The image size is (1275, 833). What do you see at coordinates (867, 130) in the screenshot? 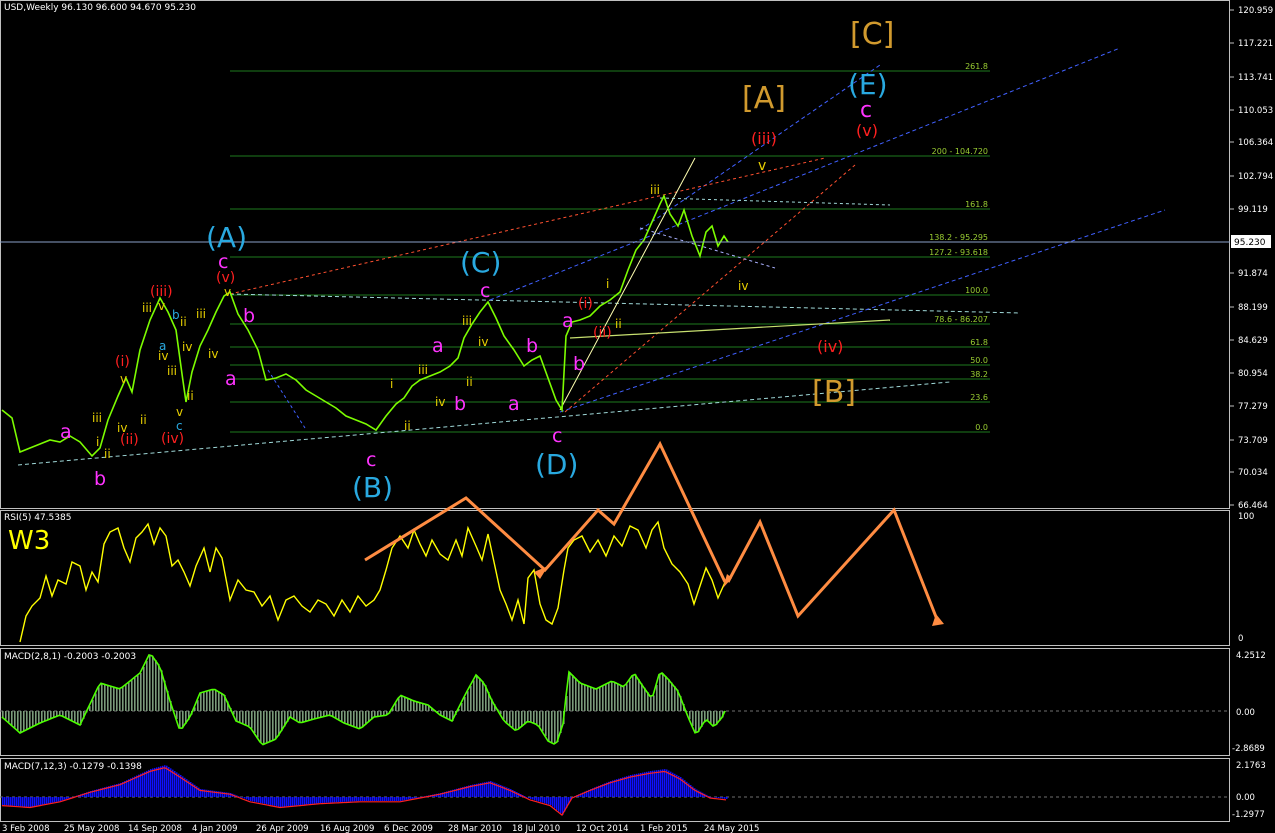
I see `wave-v-paren-label: (v)` at bounding box center [867, 130].